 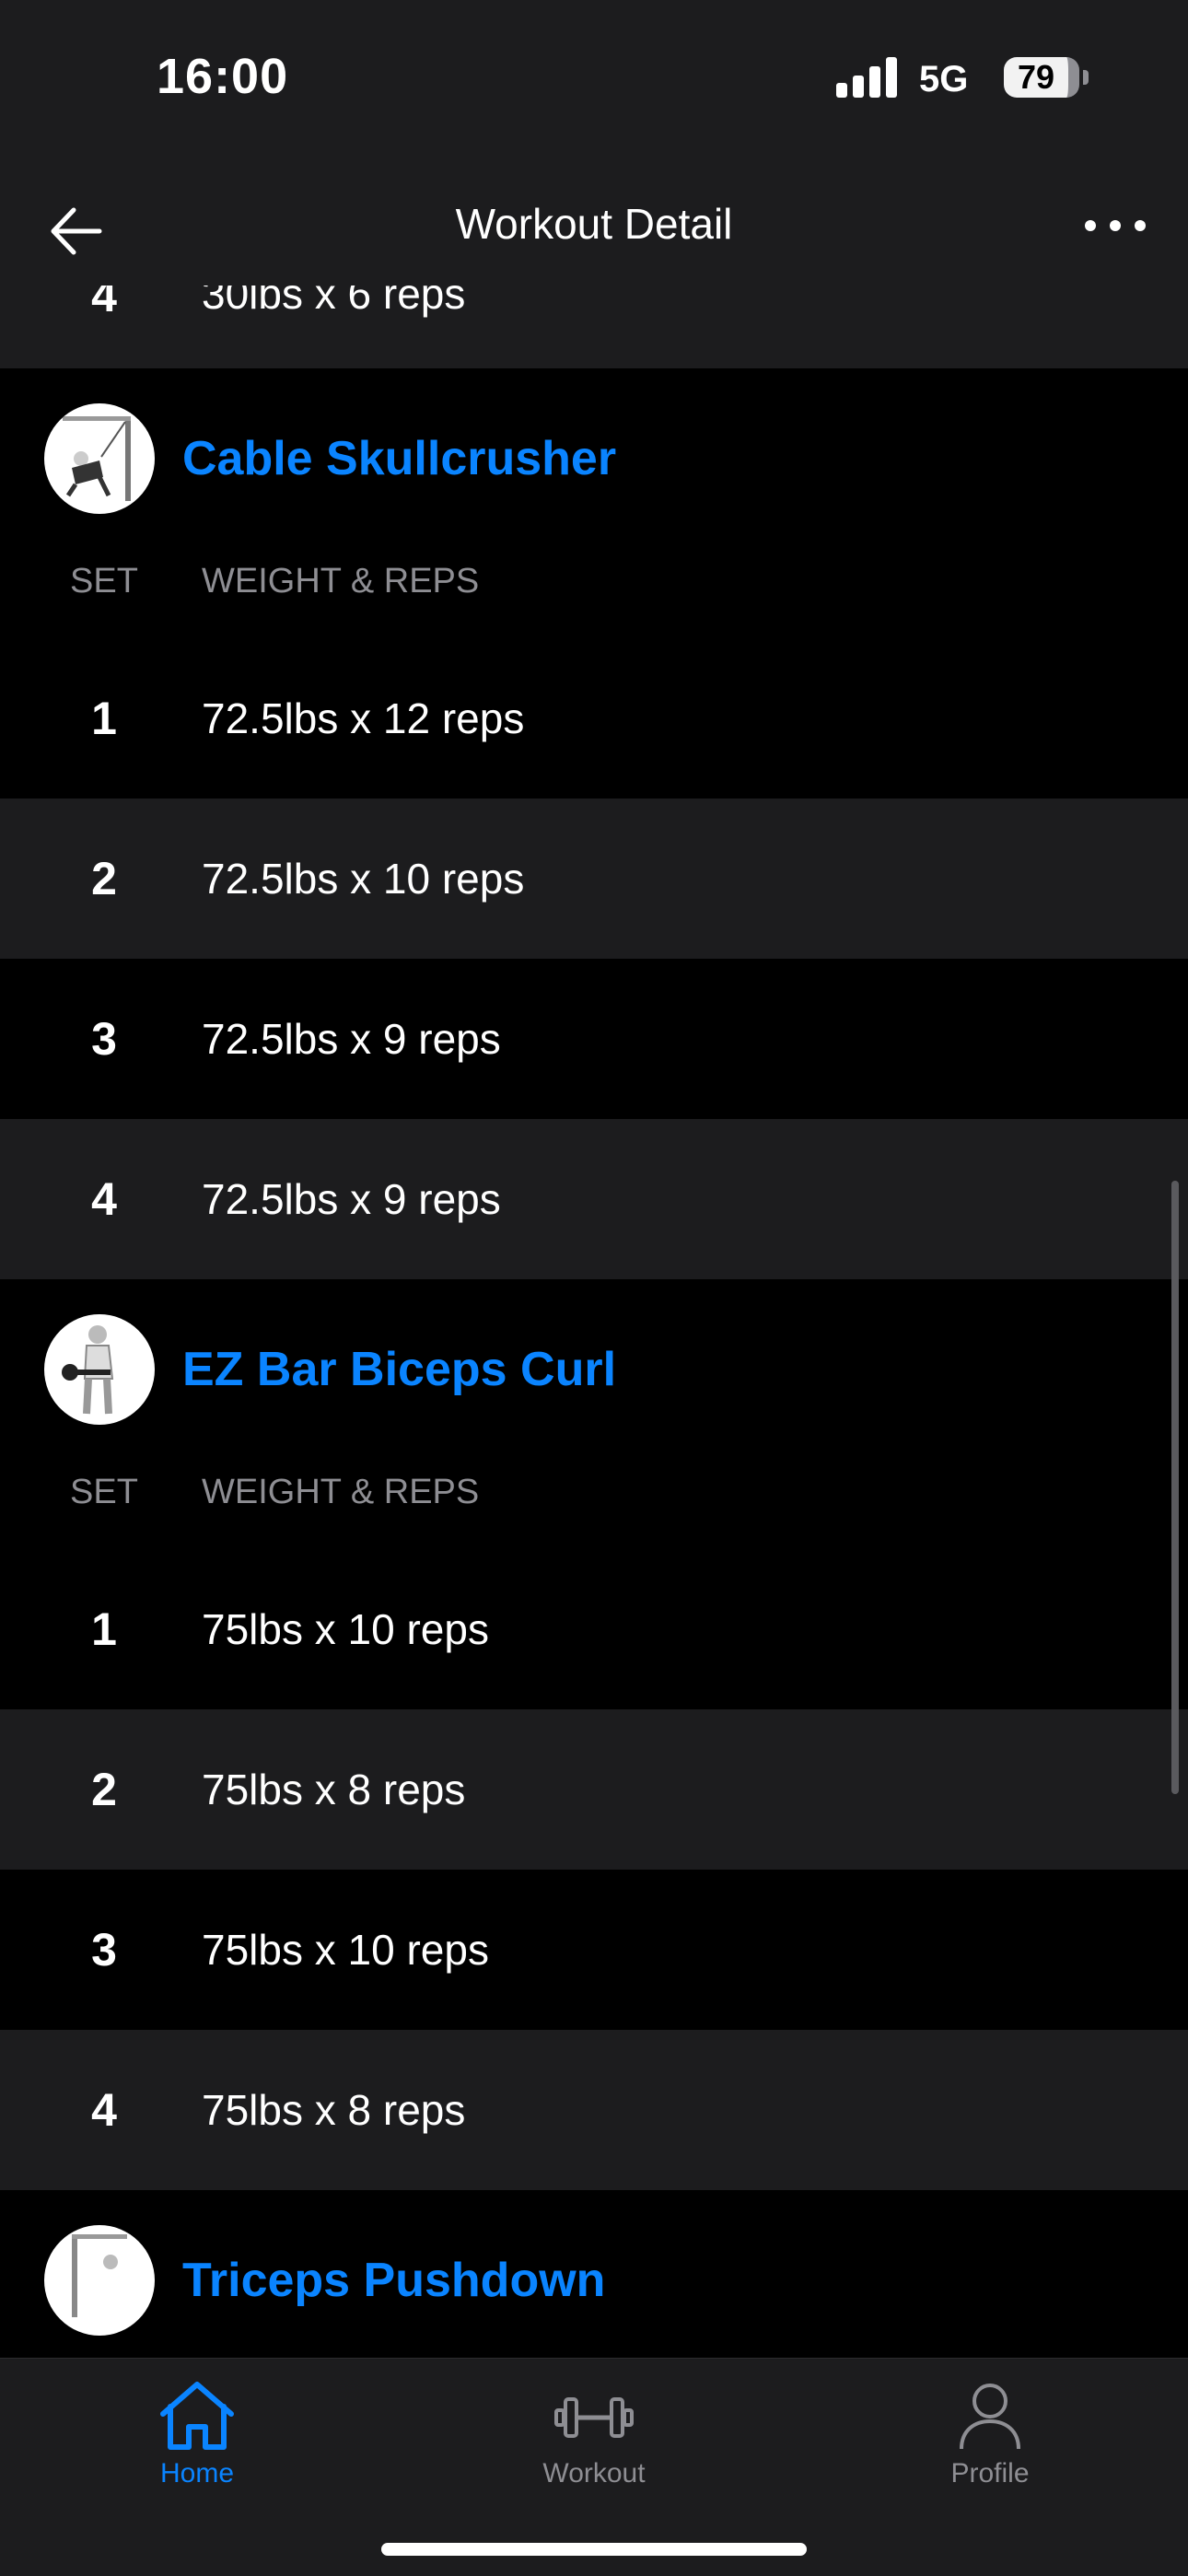 I want to click on tab-label: Workout, so click(x=594, y=2473).